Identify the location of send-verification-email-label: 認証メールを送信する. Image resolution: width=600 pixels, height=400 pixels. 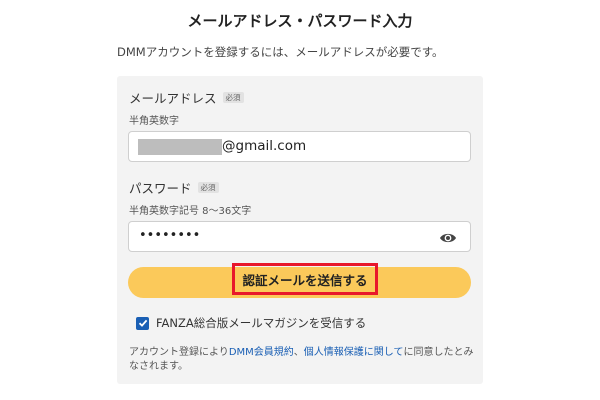
(305, 280).